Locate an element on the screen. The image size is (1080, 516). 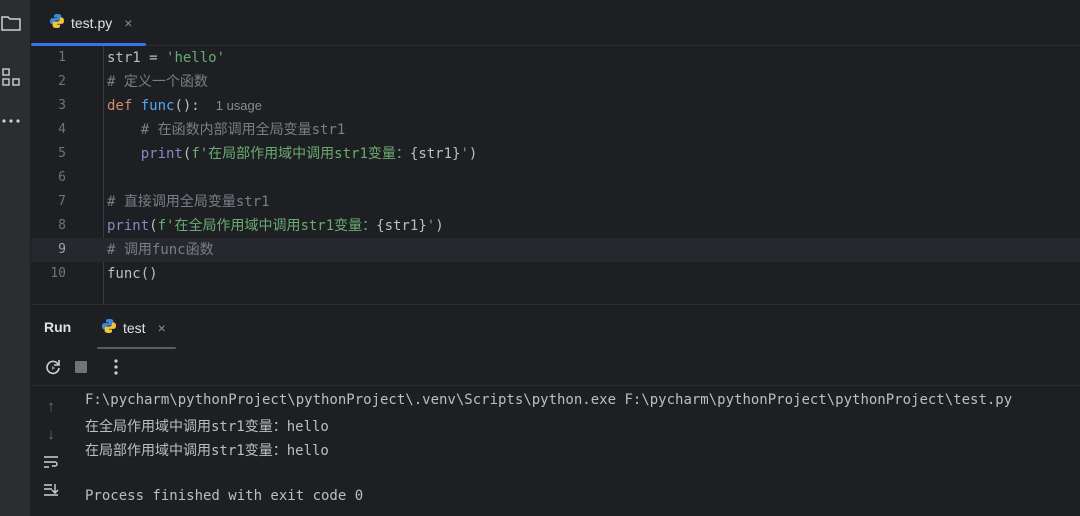
tab-test-py: test.py × is located at coordinates (89, 28).